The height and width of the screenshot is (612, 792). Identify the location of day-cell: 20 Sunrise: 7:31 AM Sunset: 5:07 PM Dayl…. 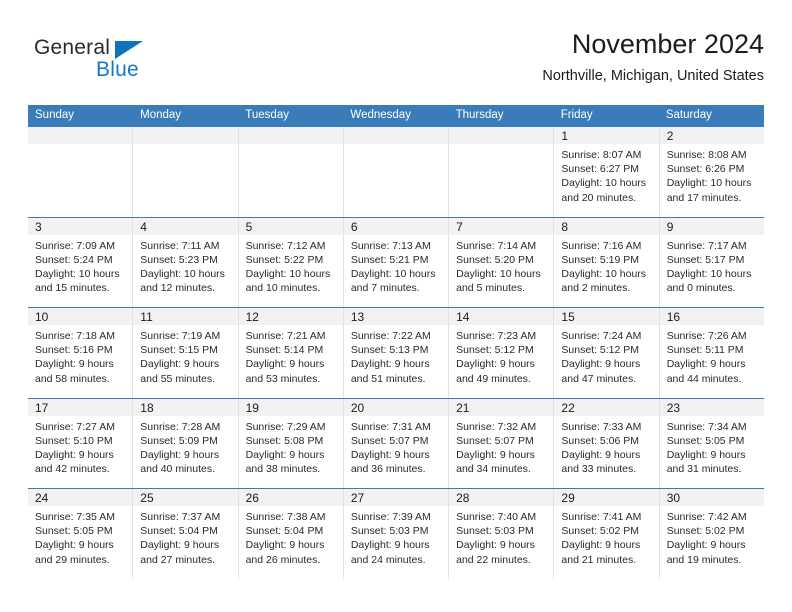
(395, 443).